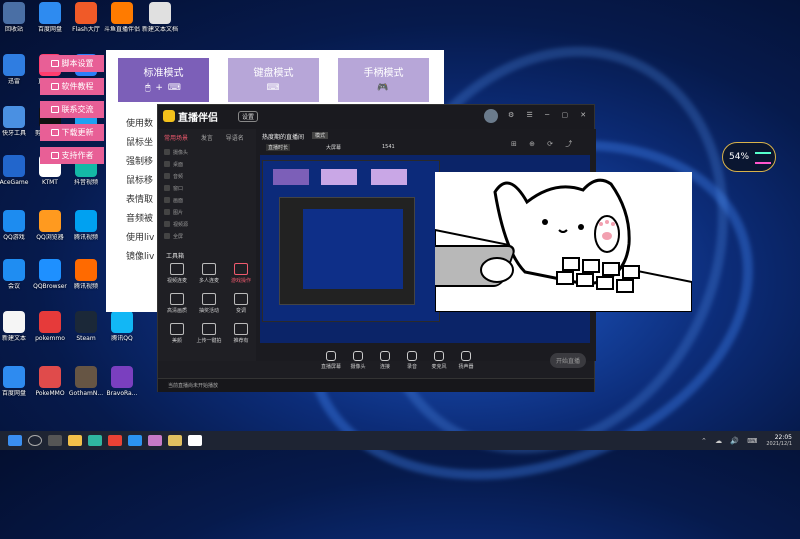  I want to click on tab-scenes: 常用场景, so click(176, 137).